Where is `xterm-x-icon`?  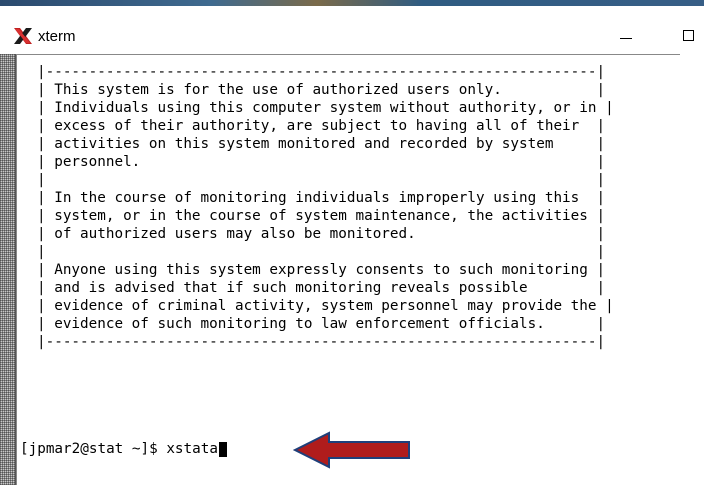
xterm-x-icon is located at coordinates (23, 36).